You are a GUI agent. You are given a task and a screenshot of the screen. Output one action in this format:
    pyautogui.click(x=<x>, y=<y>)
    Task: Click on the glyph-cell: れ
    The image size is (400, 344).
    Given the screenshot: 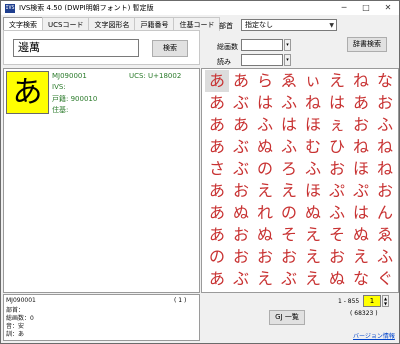 What is the action you would take?
    pyautogui.click(x=265, y=213)
    